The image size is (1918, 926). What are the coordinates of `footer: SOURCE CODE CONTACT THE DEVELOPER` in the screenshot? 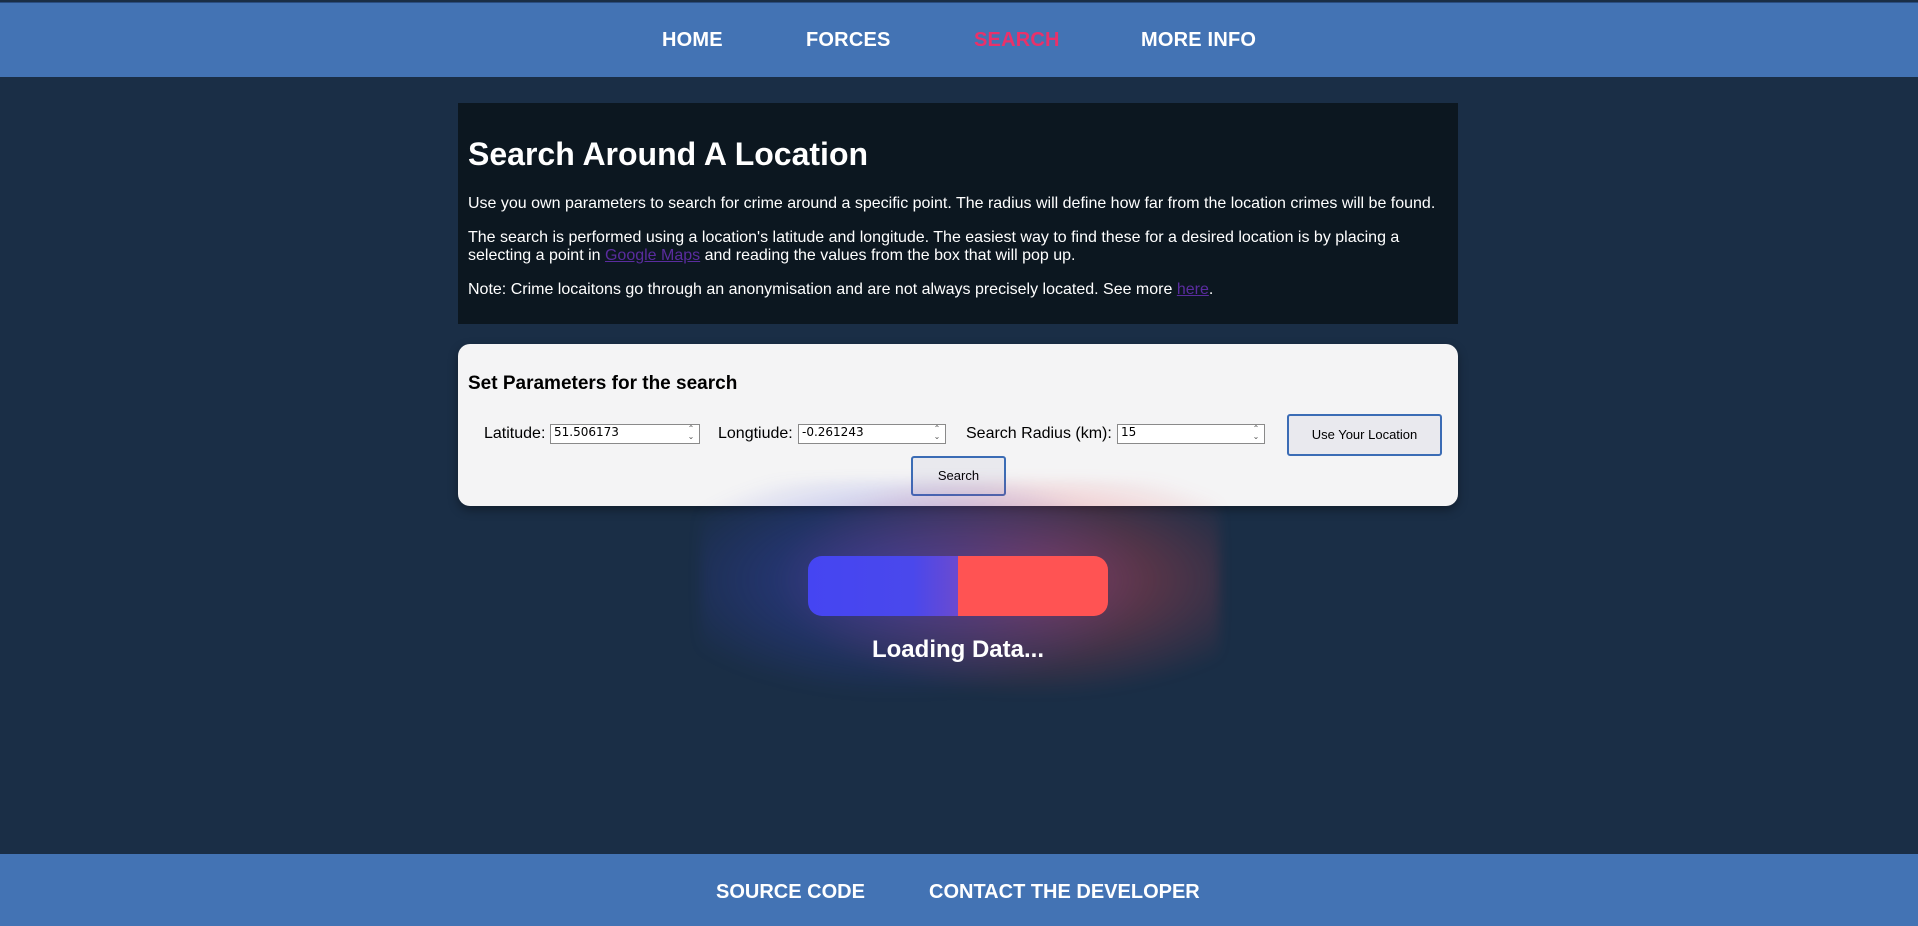 It's located at (959, 890).